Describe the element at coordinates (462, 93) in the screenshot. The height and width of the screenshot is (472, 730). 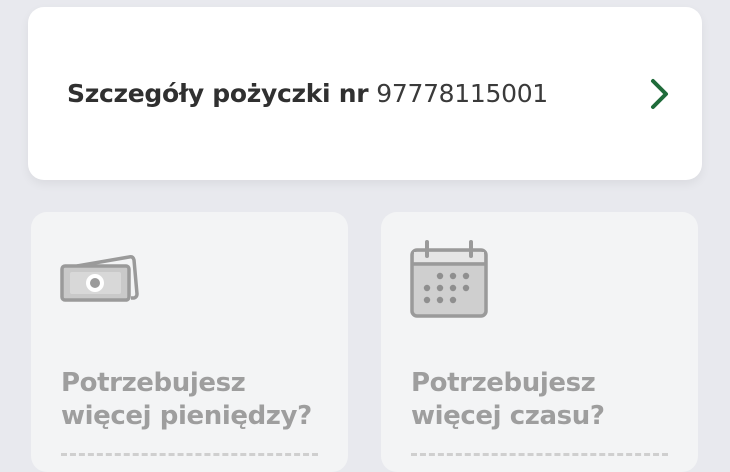
I see `loan-number: 97778115001` at that location.